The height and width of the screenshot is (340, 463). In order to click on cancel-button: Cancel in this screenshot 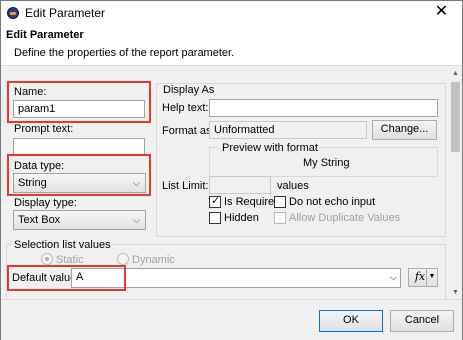, I will do `click(422, 321)`.